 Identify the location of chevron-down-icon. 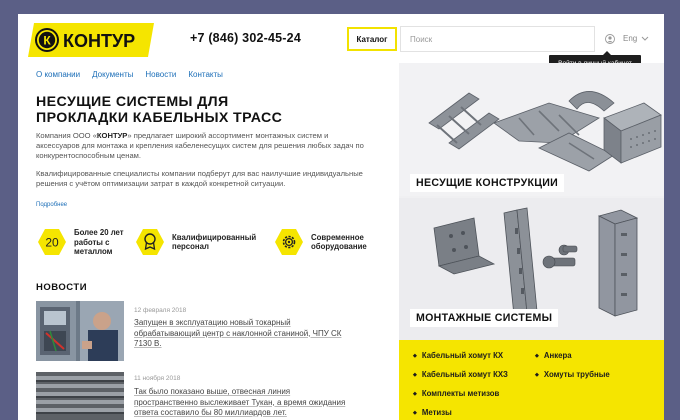
(645, 38).